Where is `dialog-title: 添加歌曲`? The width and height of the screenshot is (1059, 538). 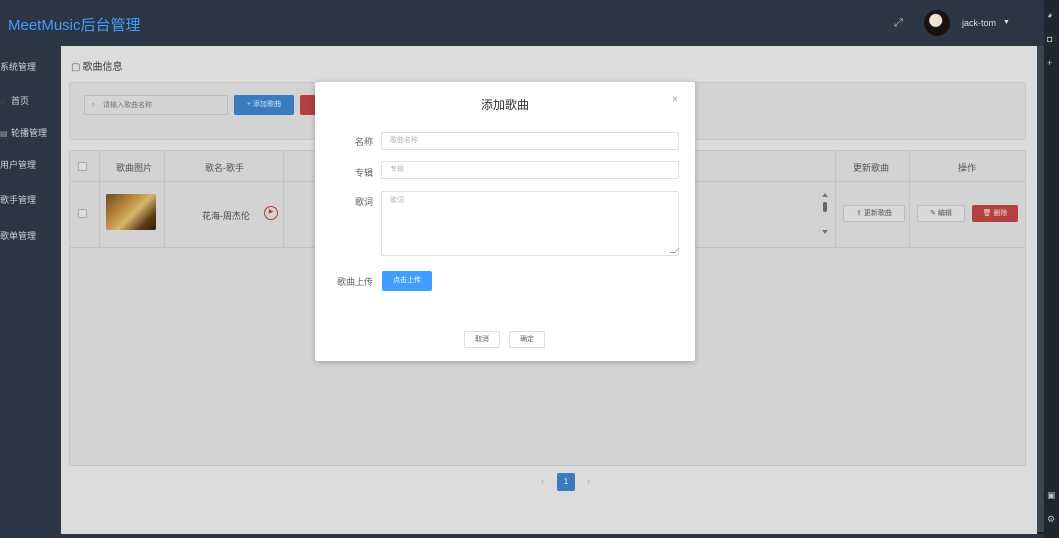
dialog-title: 添加歌曲 is located at coordinates (504, 105).